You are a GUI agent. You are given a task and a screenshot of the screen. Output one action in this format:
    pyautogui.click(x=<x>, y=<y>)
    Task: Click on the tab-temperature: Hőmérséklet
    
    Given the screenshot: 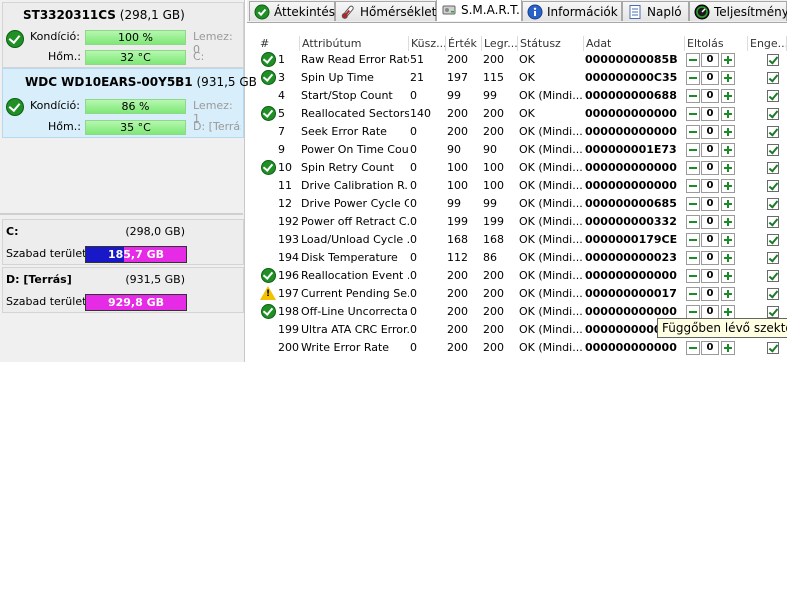 What is the action you would take?
    pyautogui.click(x=385, y=11)
    